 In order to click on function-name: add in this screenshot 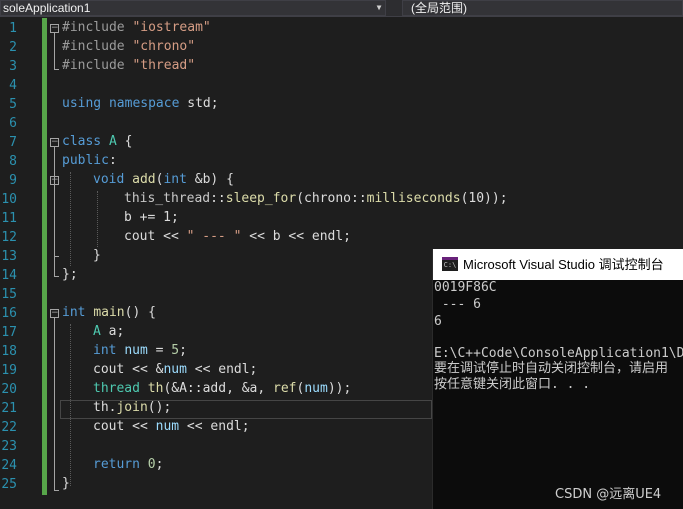, I will do `click(144, 179)`.